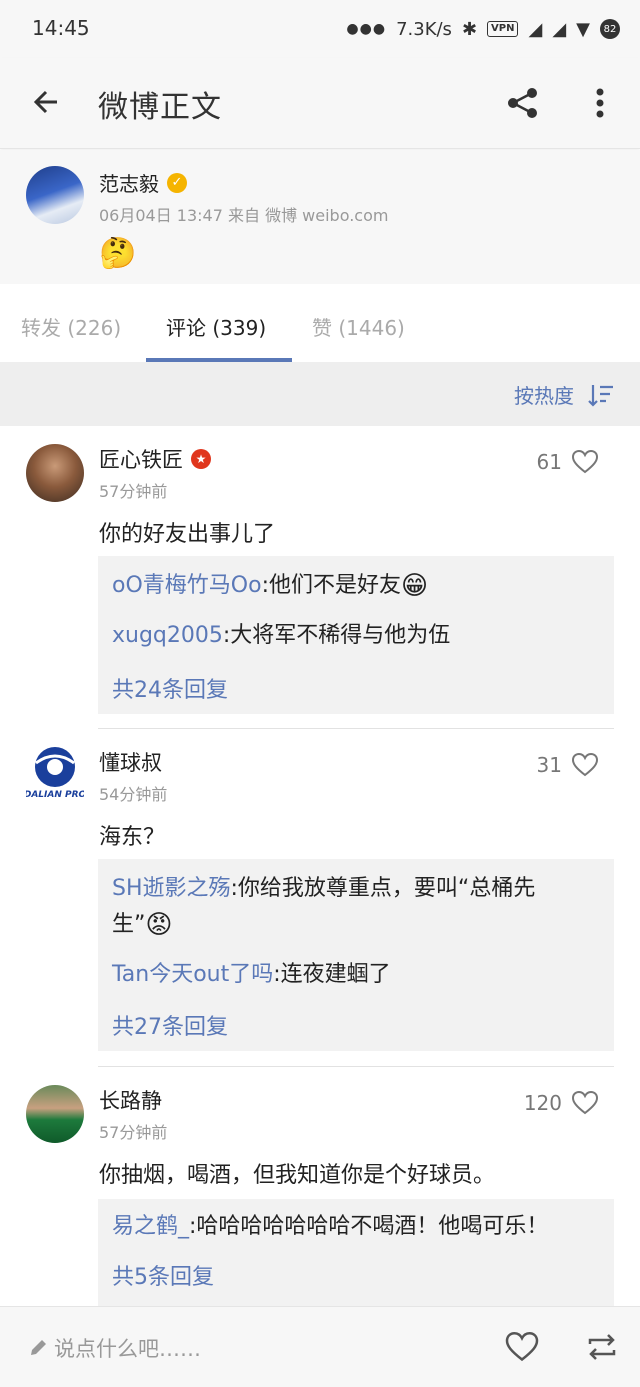 The height and width of the screenshot is (1387, 640). Describe the element at coordinates (369, 1226) in the screenshot. I see `reply-text: :哈哈哈哈哈哈哈不喝酒！他喝可乐！` at that location.